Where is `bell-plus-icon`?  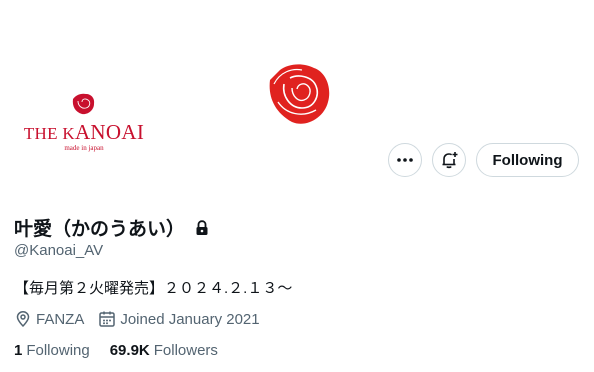
bell-plus-icon is located at coordinates (450, 160).